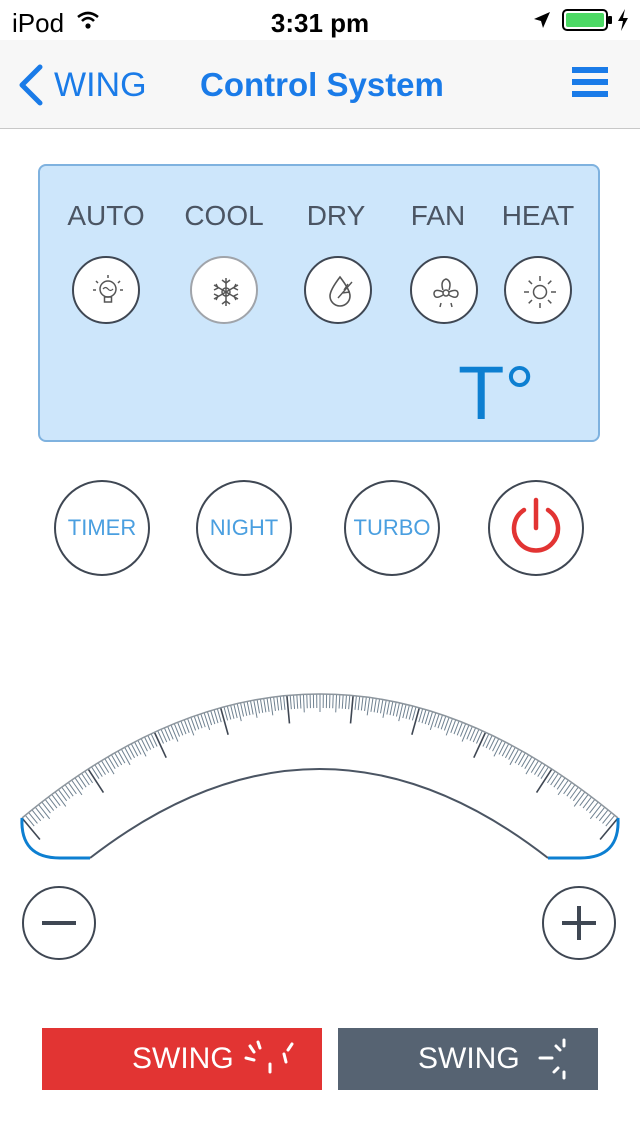 This screenshot has height=1136, width=640. Describe the element at coordinates (100, 85) in the screenshot. I see `back-button: WING` at that location.